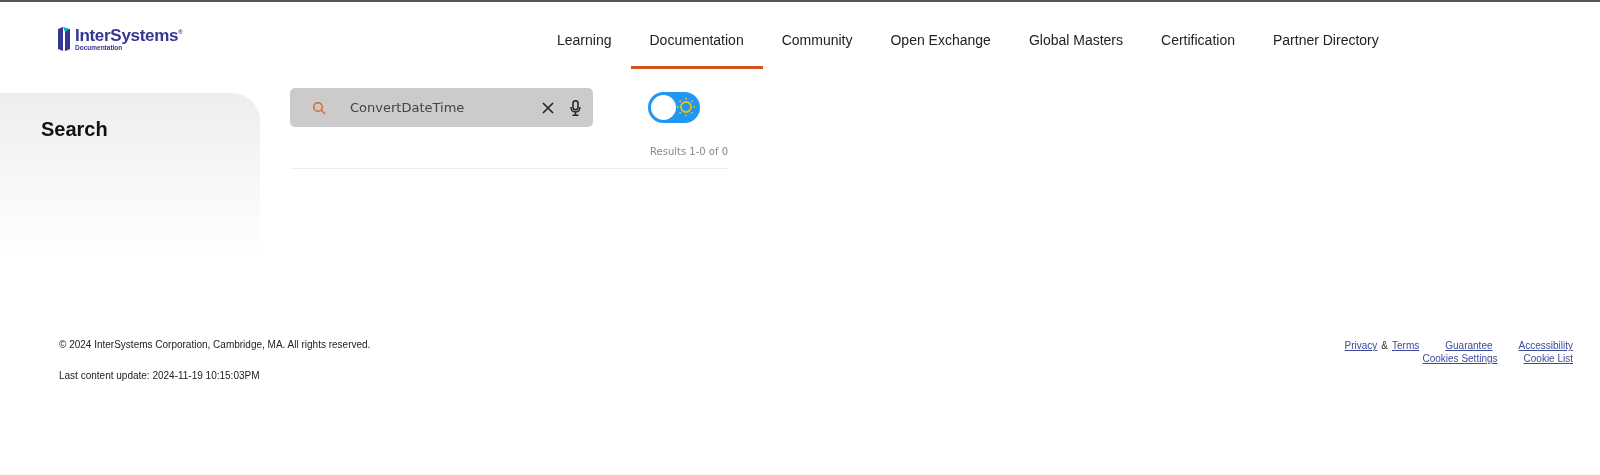  I want to click on last-update-text: Last content update: 2024-11-19 10:15:03PM, so click(160, 375).